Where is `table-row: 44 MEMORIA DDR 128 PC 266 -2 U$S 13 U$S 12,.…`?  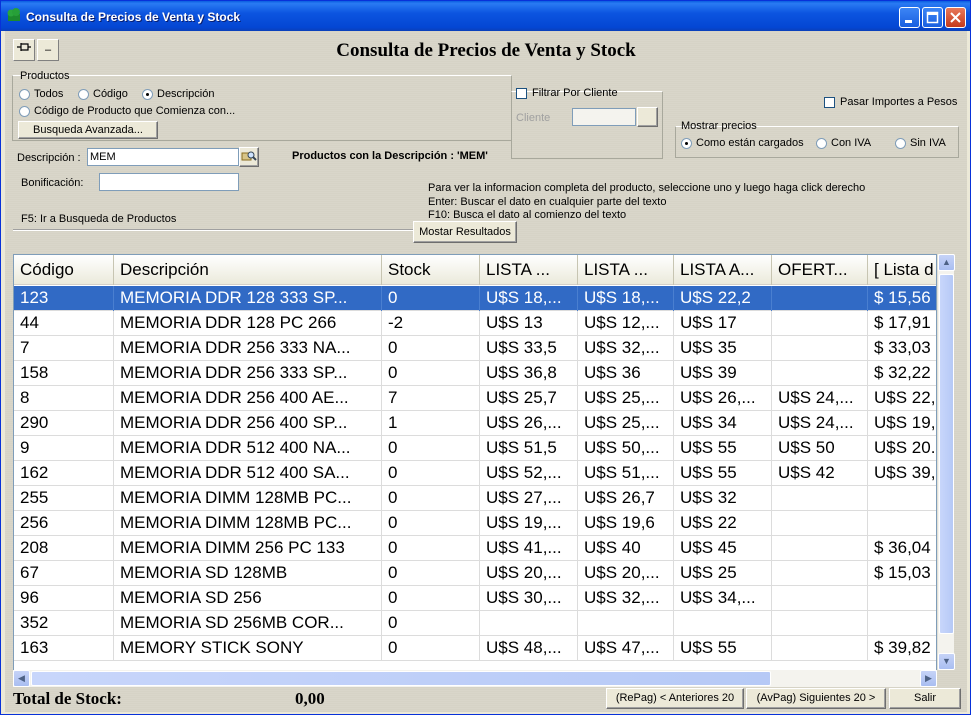
table-row: 44 MEMORIA DDR 128 PC 266 -2 U$S 13 U$S 12,.… is located at coordinates (475, 323).